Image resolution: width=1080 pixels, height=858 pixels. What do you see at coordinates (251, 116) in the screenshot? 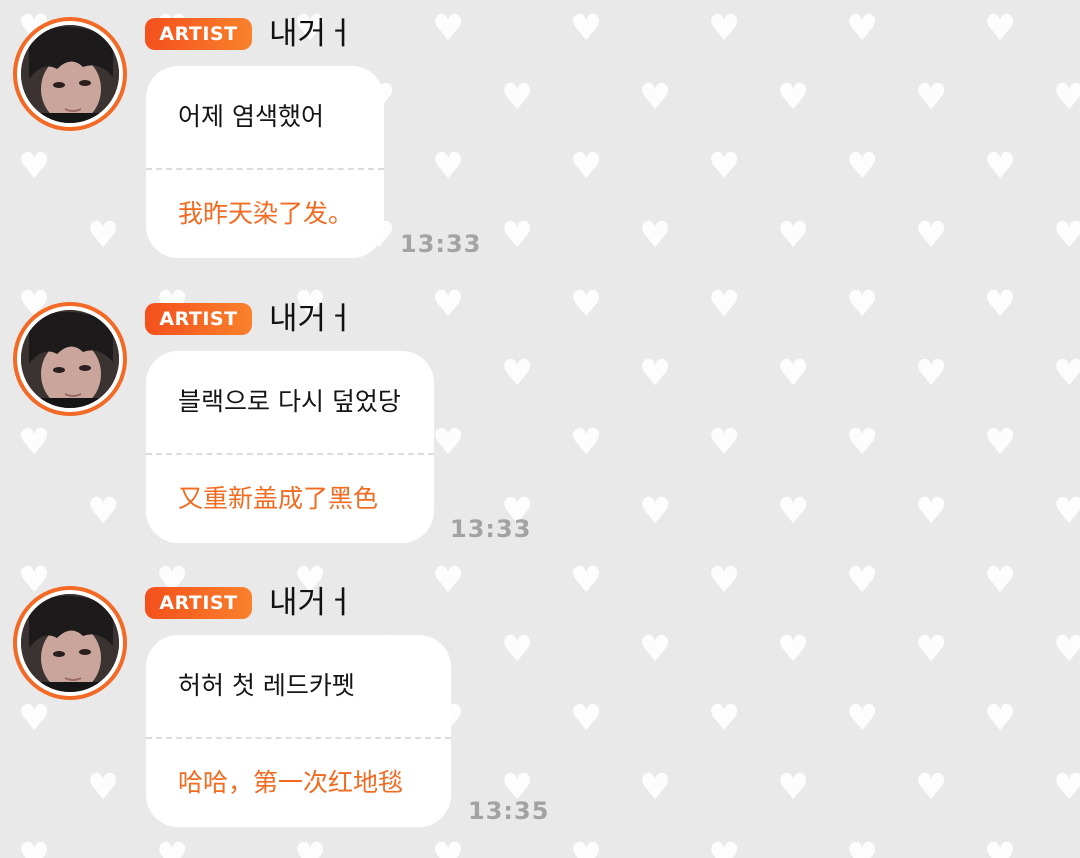
I see `message-text: 어제 염색했어` at bounding box center [251, 116].